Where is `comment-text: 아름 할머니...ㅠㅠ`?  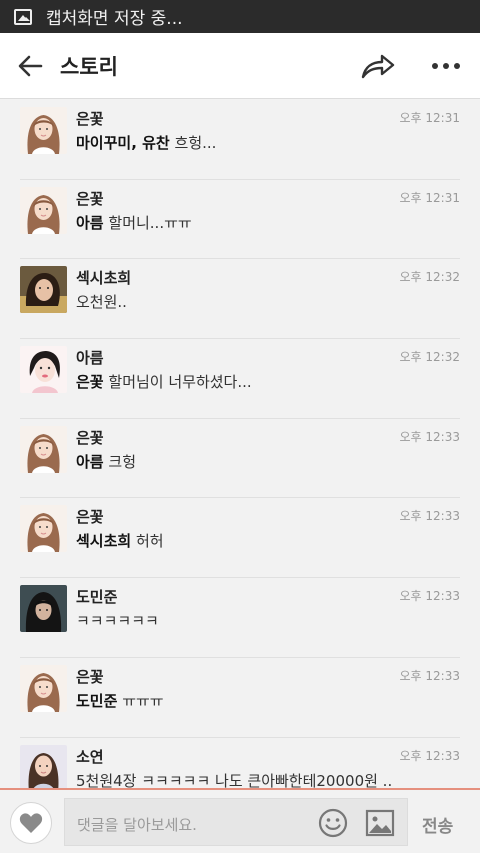 comment-text: 아름 할머니...ㅠㅠ is located at coordinates (134, 222).